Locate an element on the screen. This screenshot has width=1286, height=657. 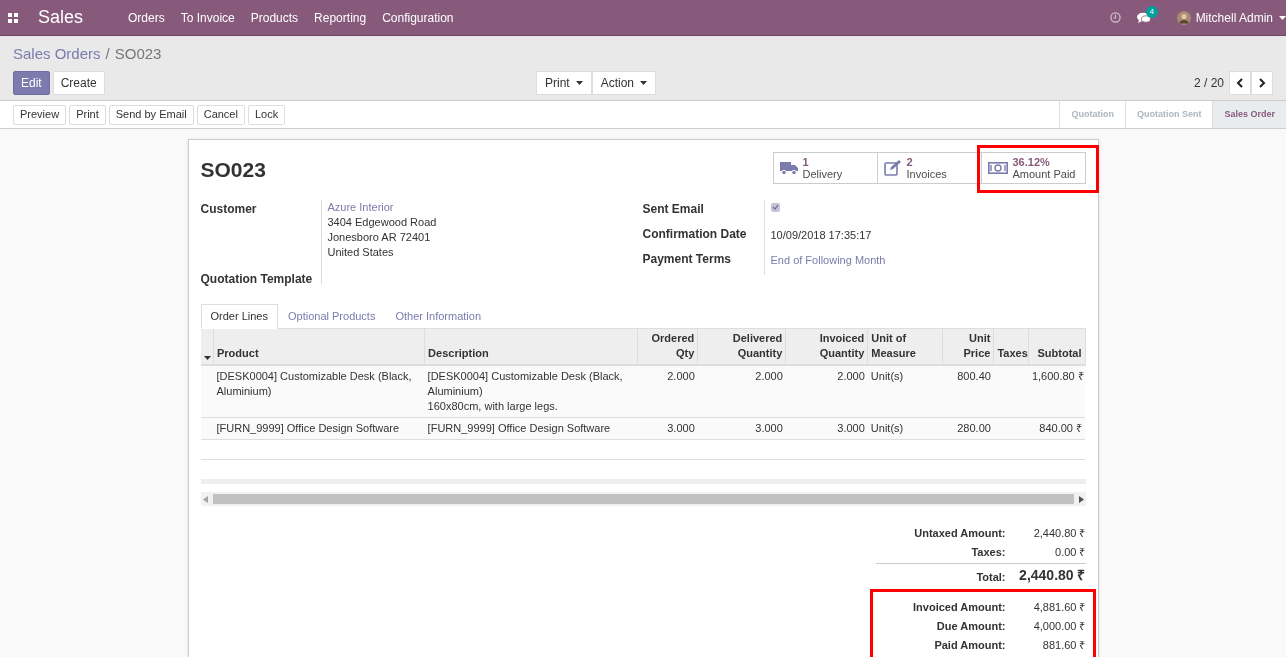
previous-button is located at coordinates (1240, 83).